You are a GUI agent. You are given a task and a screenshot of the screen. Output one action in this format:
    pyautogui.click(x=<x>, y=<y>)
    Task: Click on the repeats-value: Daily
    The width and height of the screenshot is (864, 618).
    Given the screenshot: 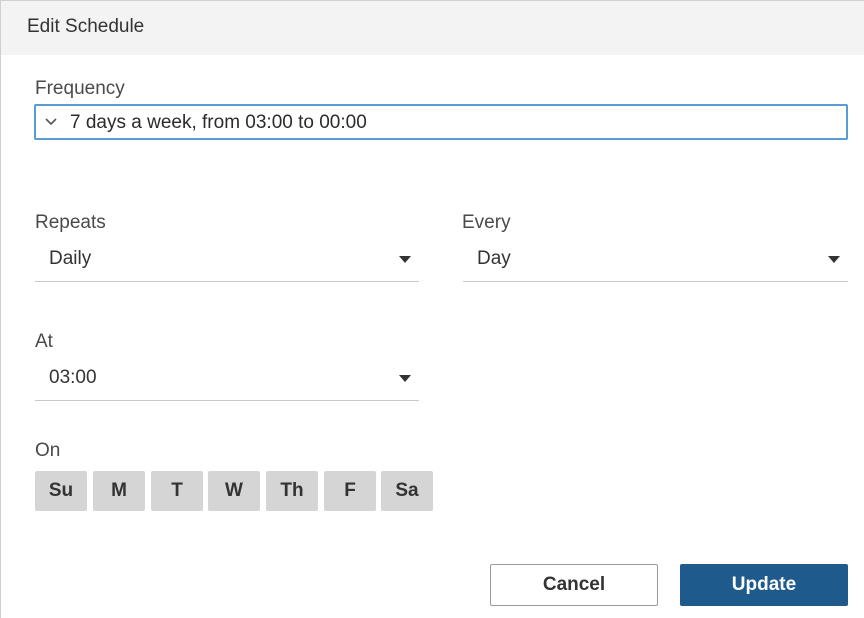 What is the action you would take?
    pyautogui.click(x=70, y=258)
    